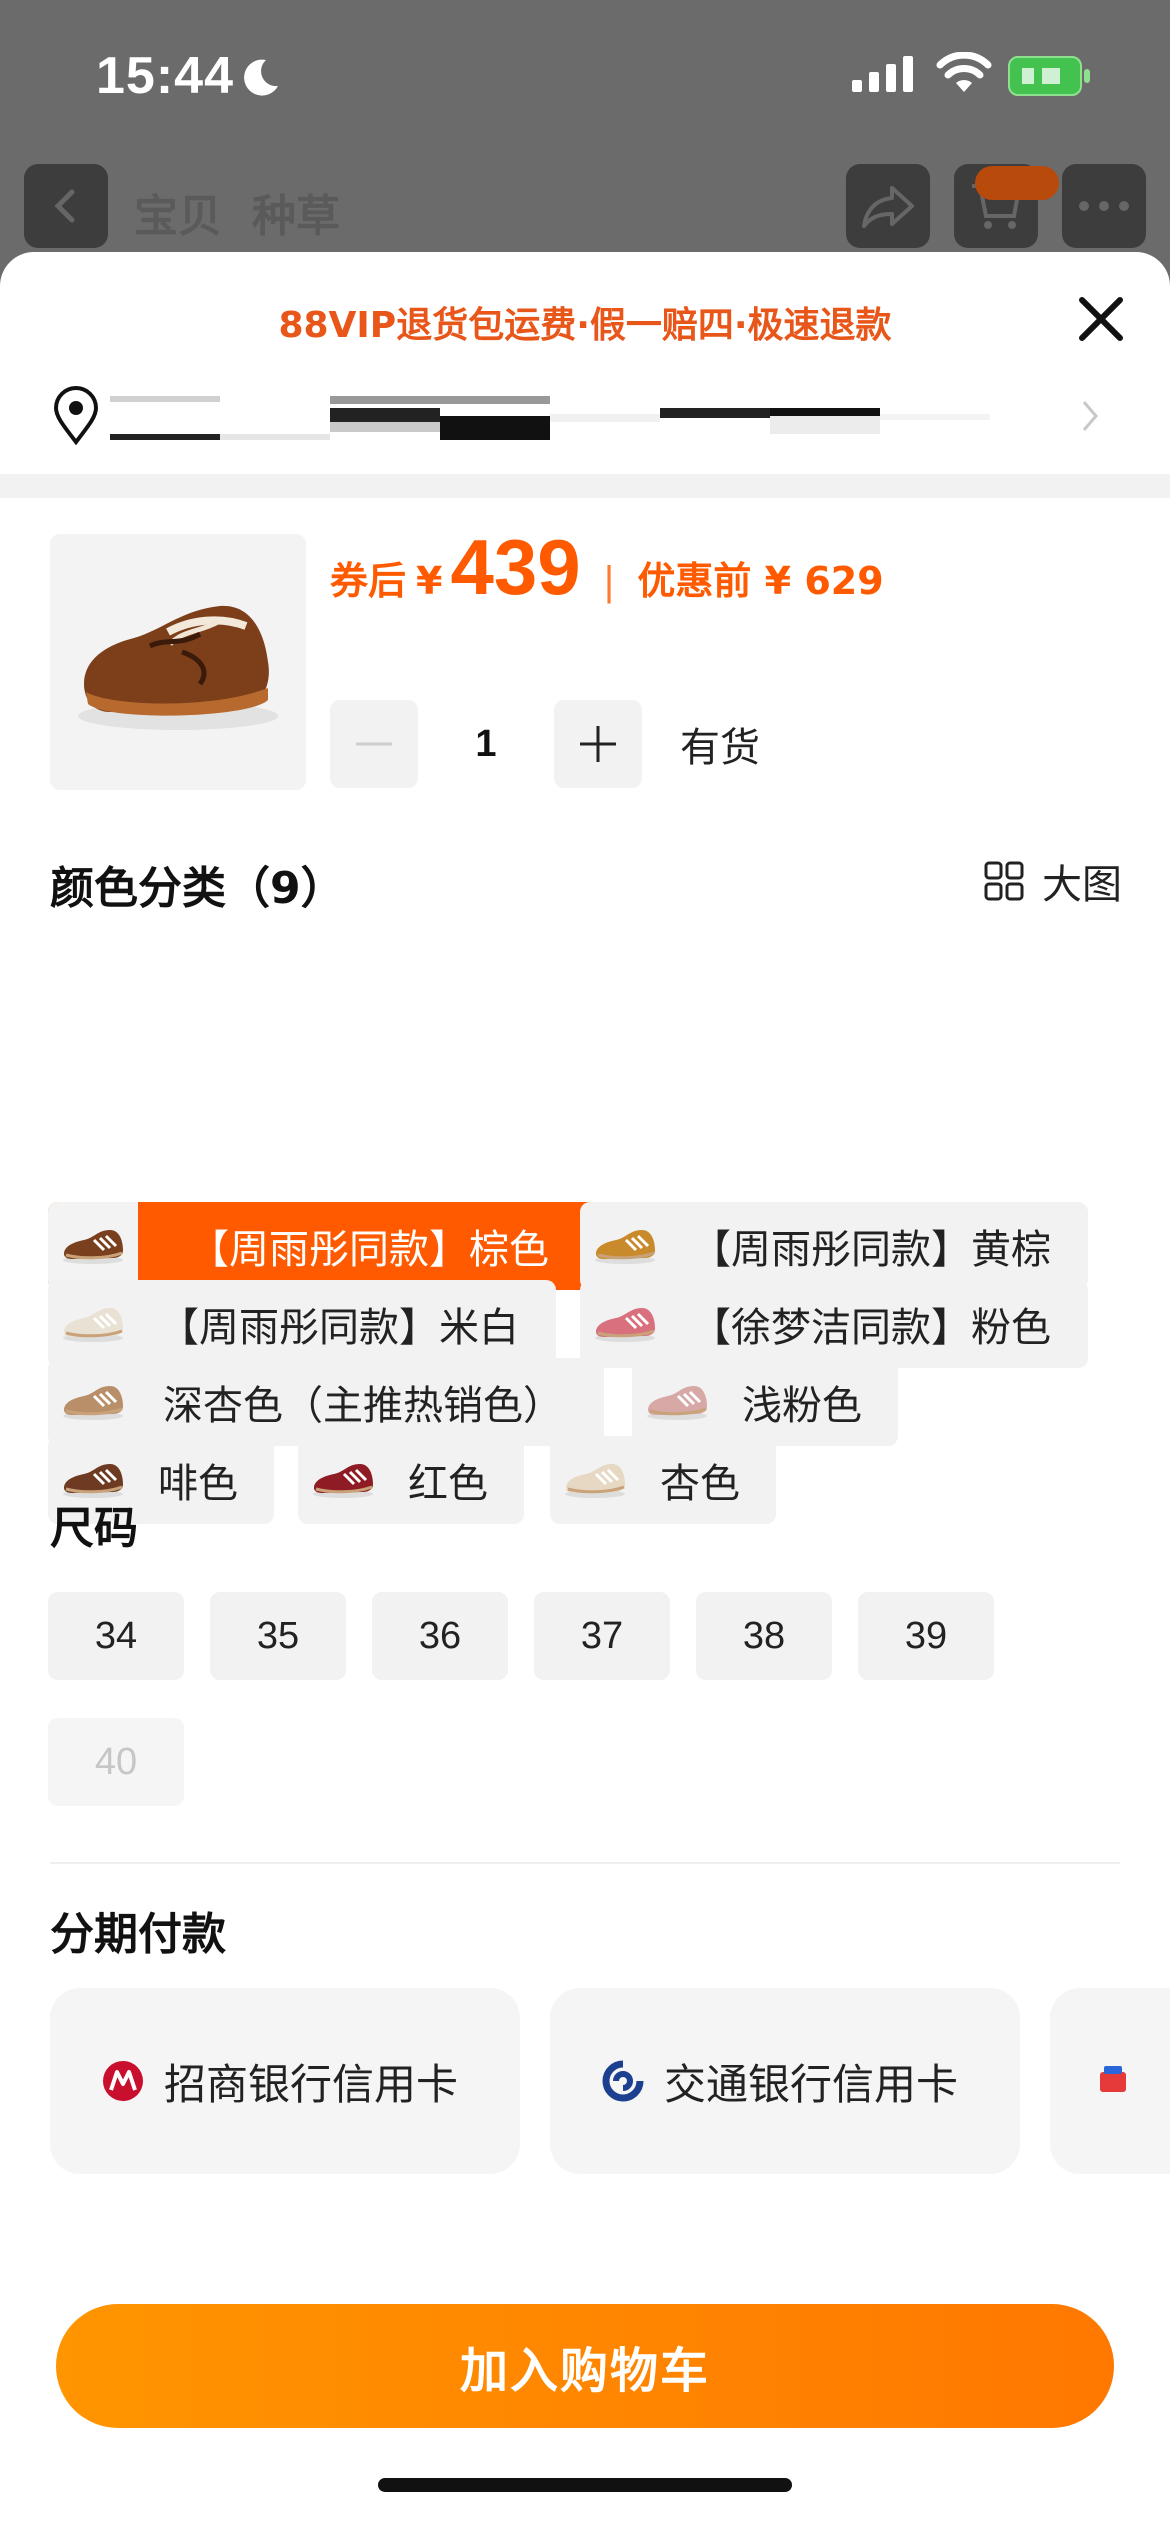 Image resolution: width=1170 pixels, height=2532 pixels. What do you see at coordinates (1049, 76) in the screenshot?
I see `battery-icon` at bounding box center [1049, 76].